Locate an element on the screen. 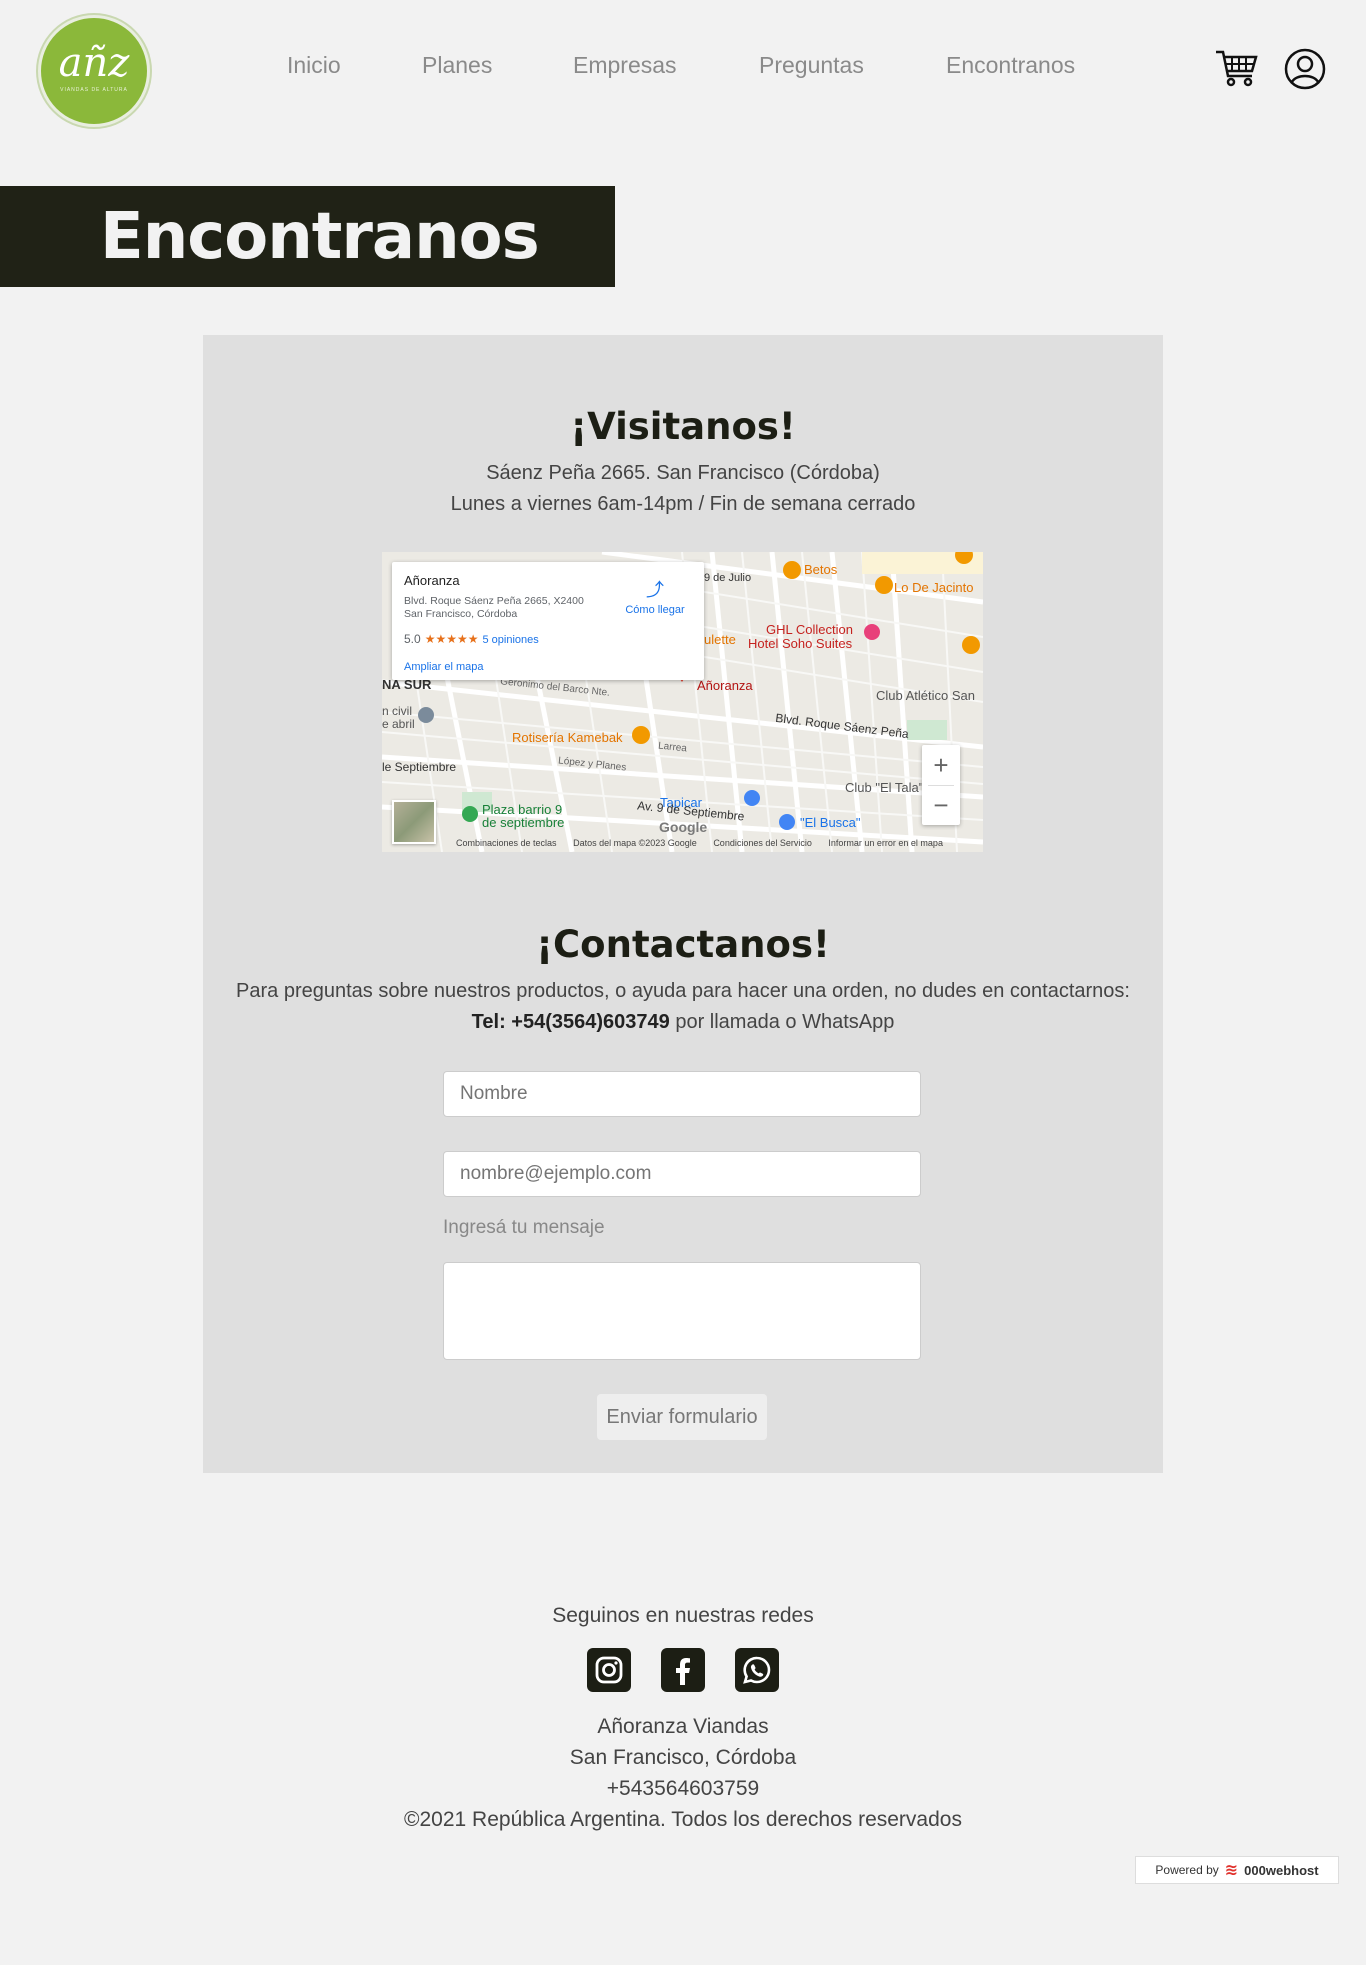 This screenshot has width=1366, height=1965. page-title: Encontranos is located at coordinates (320, 237).